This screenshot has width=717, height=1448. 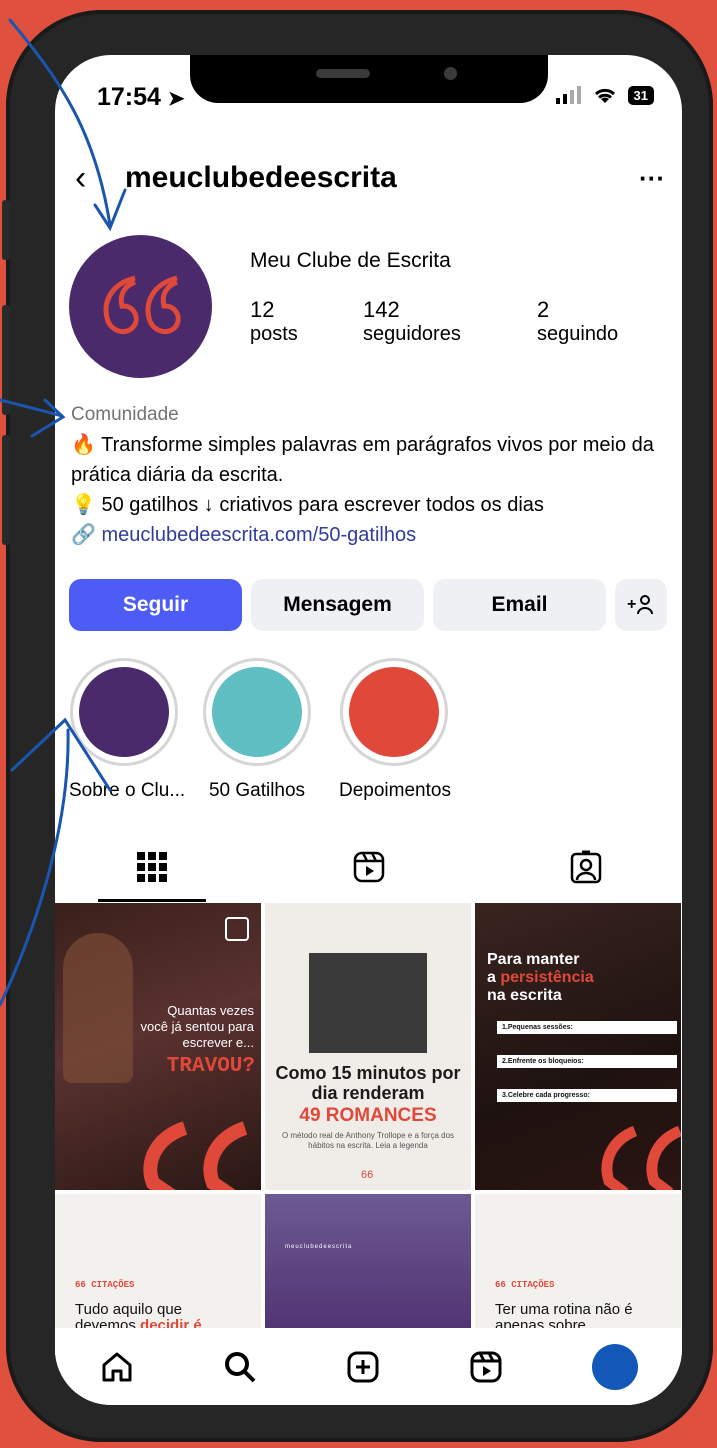 I want to click on stat-following: 2 seguindo, so click(x=577, y=321).